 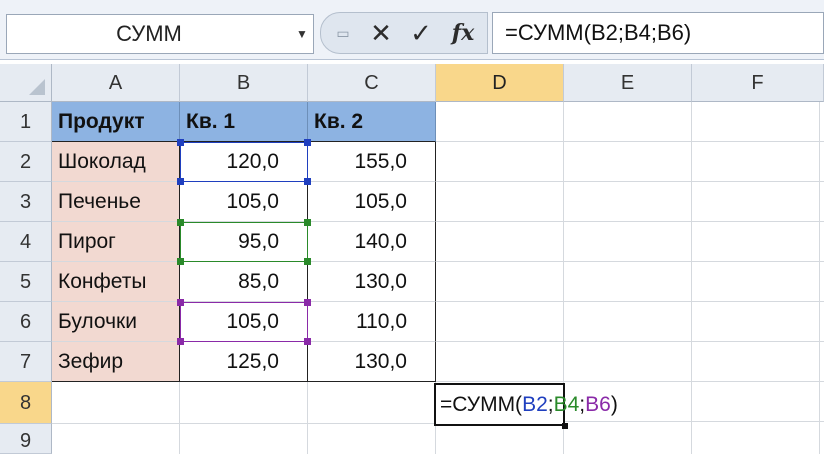 I want to click on insert-function-icon: fx, so click(x=463, y=33).